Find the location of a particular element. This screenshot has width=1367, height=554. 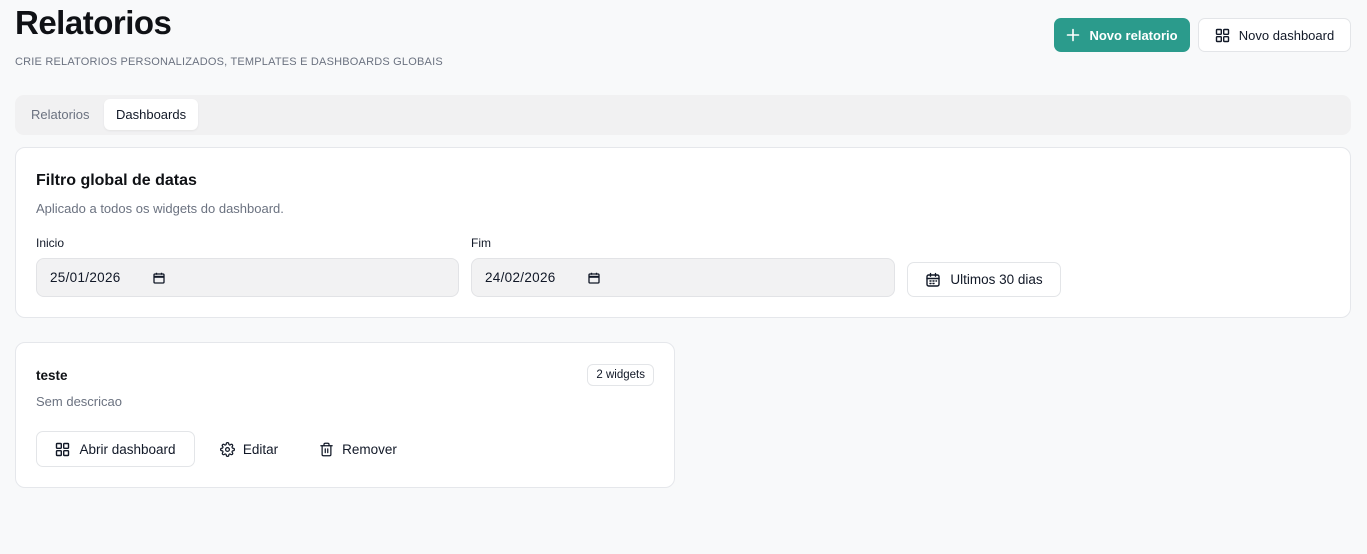

widgets-count-badge: 2 widgets is located at coordinates (620, 375).